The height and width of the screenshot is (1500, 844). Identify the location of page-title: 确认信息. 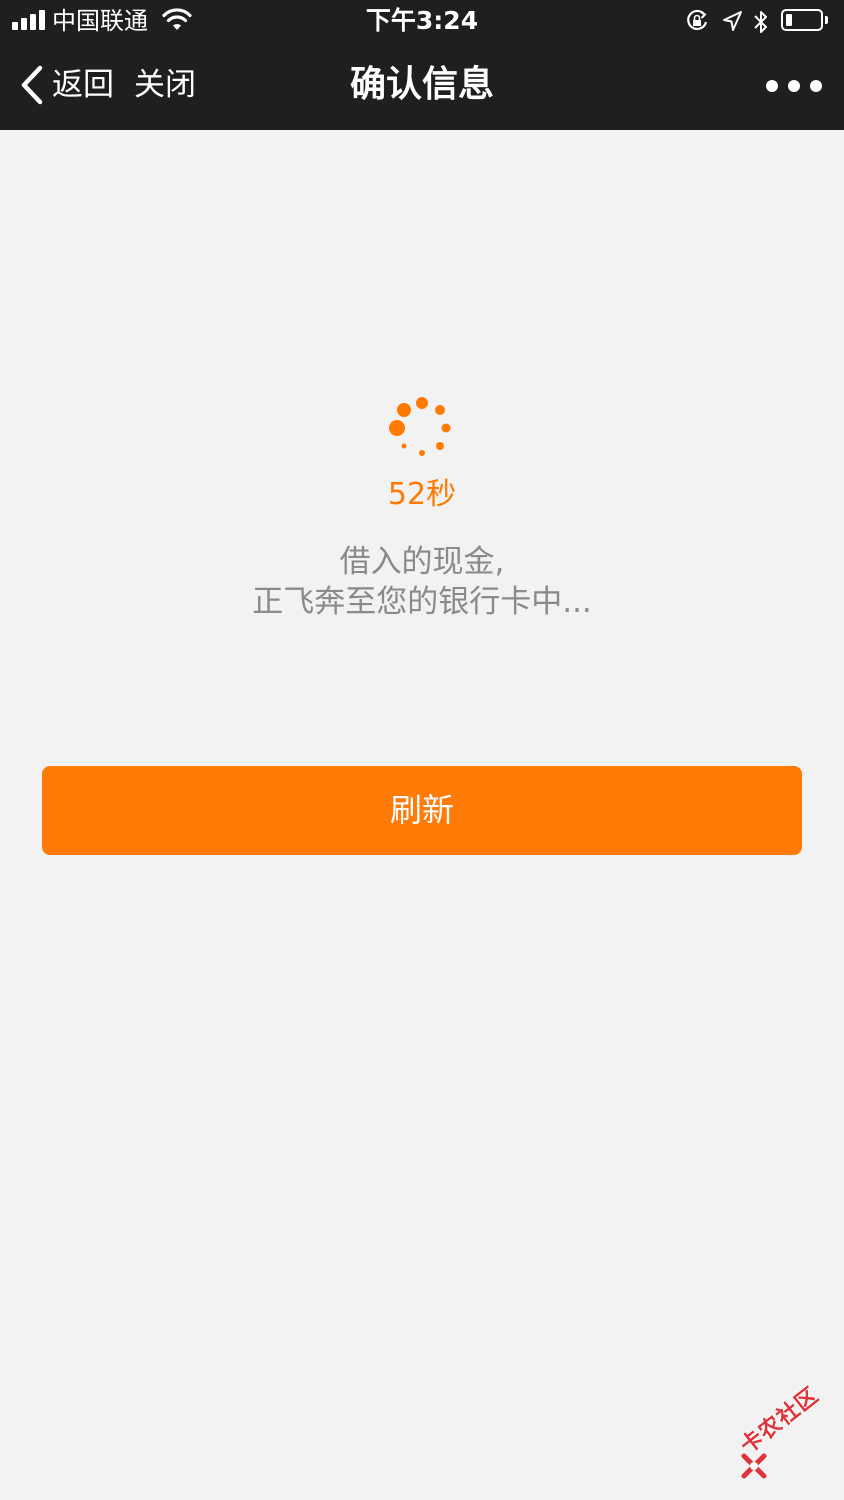
(421, 84).